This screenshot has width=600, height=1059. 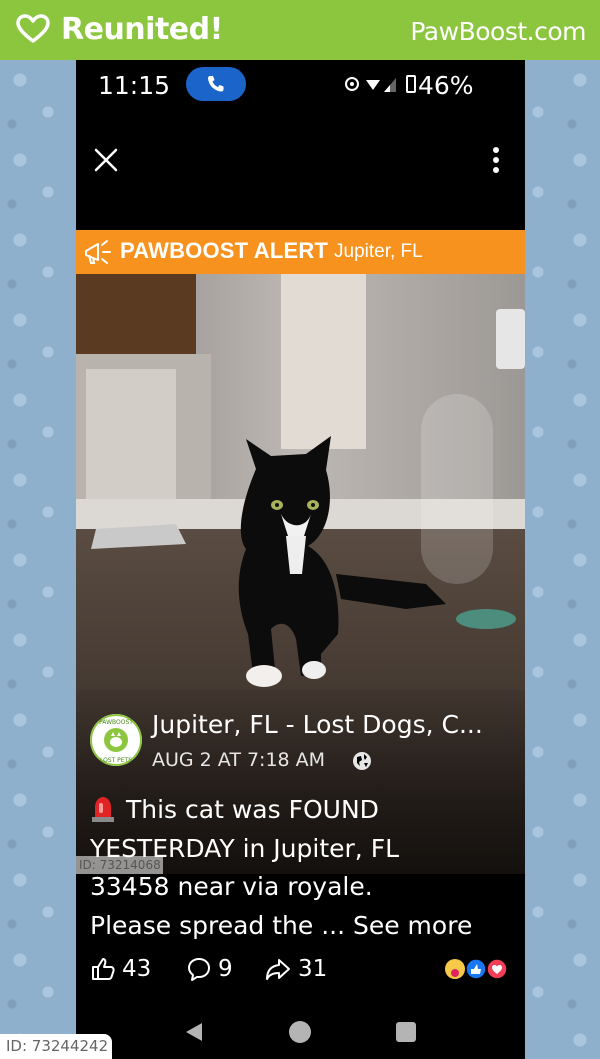 What do you see at coordinates (498, 31) in the screenshot?
I see `brand-label: PawBoost.com` at bounding box center [498, 31].